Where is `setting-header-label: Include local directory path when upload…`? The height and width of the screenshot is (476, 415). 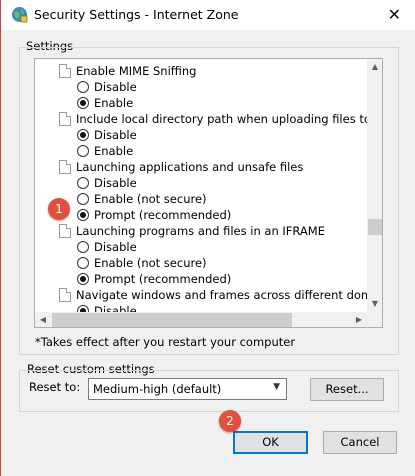 setting-header-label: Include local directory path when upload… is located at coordinates (221, 119).